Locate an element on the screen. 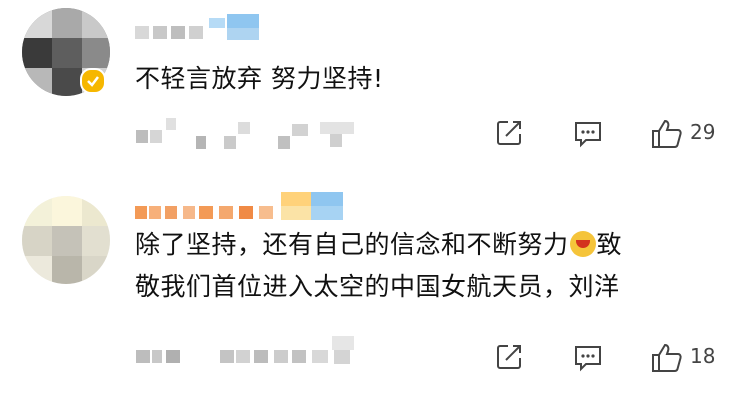  comment-line: 不轻言放弃 努力坚持! is located at coordinates (259, 78).